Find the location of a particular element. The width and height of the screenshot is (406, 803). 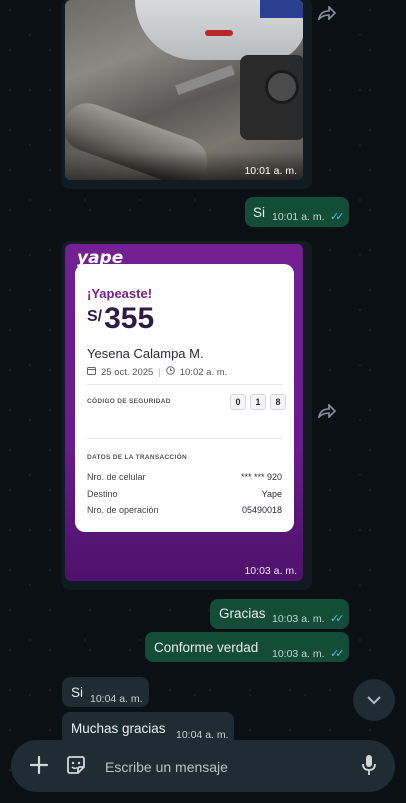

receipt-time: 10:02 a. m. is located at coordinates (203, 372).